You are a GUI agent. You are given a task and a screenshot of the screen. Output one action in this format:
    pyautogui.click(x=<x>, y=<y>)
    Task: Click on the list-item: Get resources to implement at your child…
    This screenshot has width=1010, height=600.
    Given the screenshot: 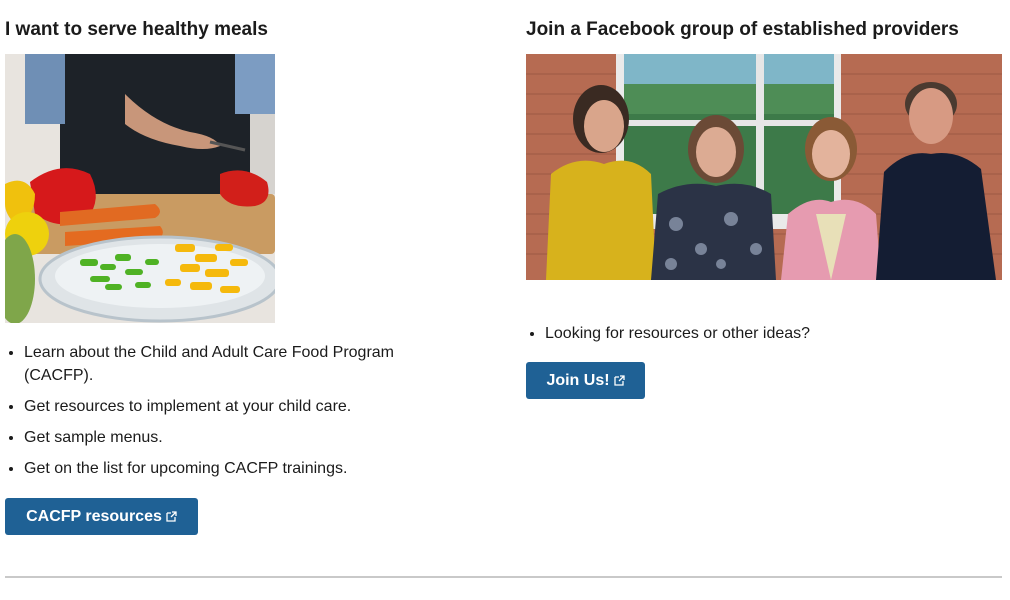 What is the action you would take?
    pyautogui.click(x=239, y=406)
    